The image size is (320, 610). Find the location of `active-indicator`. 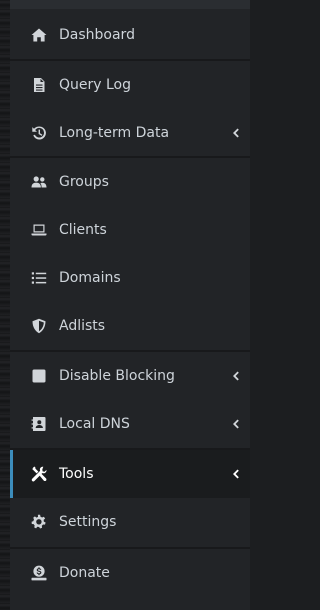

active-indicator is located at coordinates (11, 474).